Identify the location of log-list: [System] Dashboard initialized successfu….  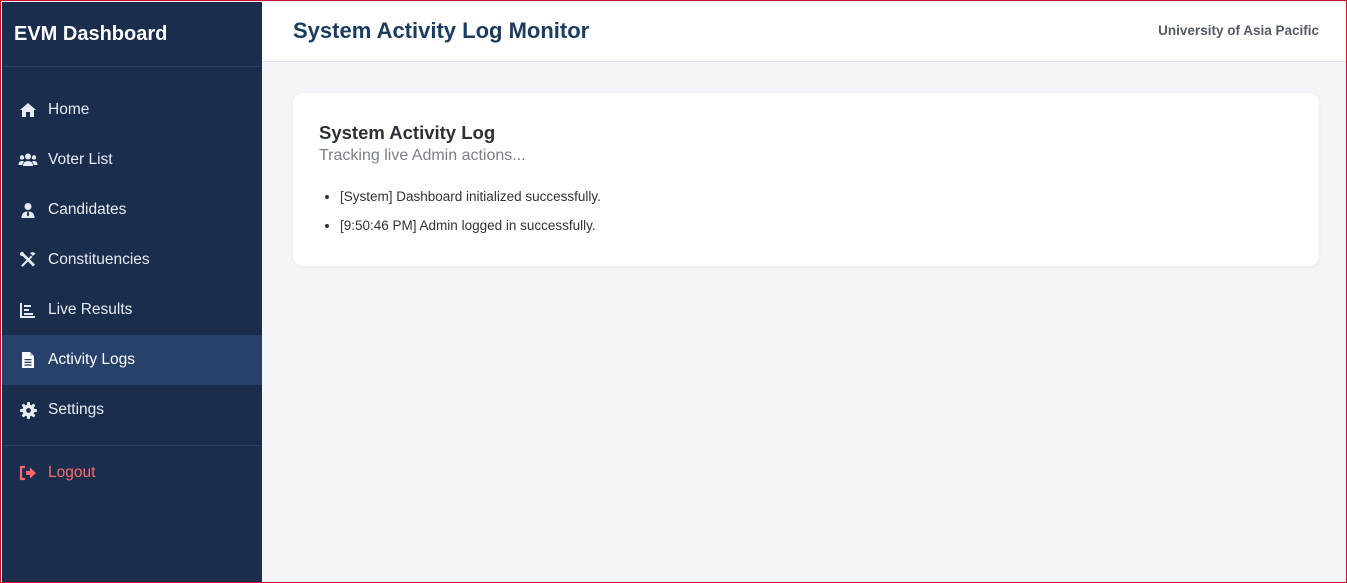
(460, 216).